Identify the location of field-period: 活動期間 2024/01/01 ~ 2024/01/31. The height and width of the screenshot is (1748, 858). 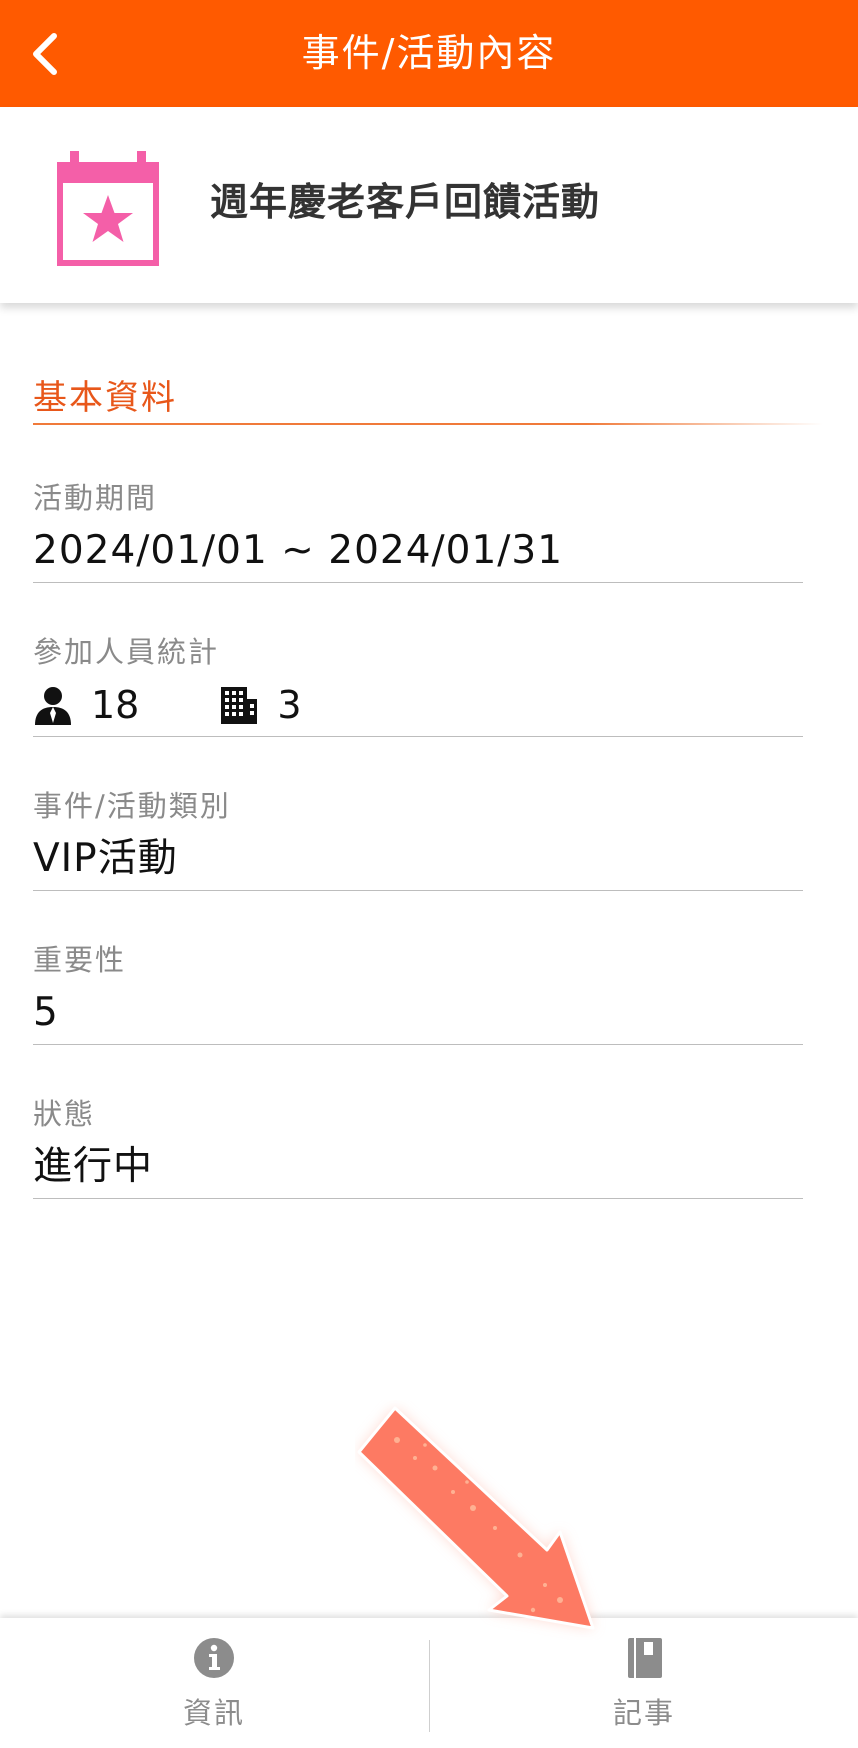
(418, 529).